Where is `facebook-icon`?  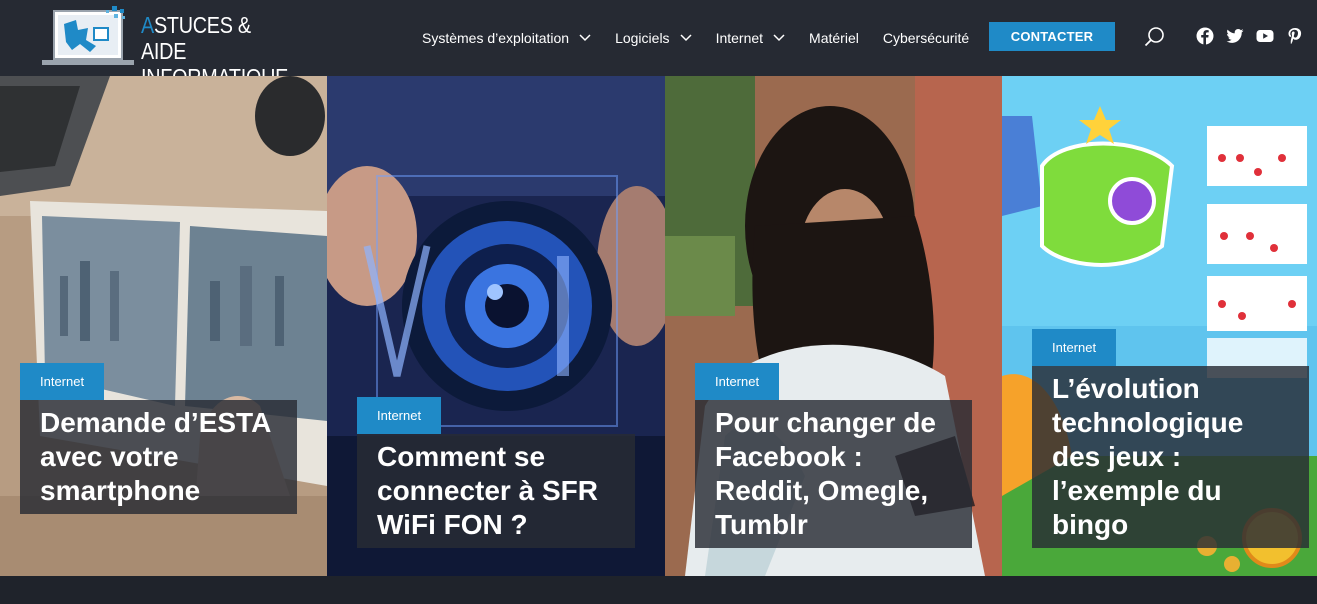 facebook-icon is located at coordinates (1205, 36).